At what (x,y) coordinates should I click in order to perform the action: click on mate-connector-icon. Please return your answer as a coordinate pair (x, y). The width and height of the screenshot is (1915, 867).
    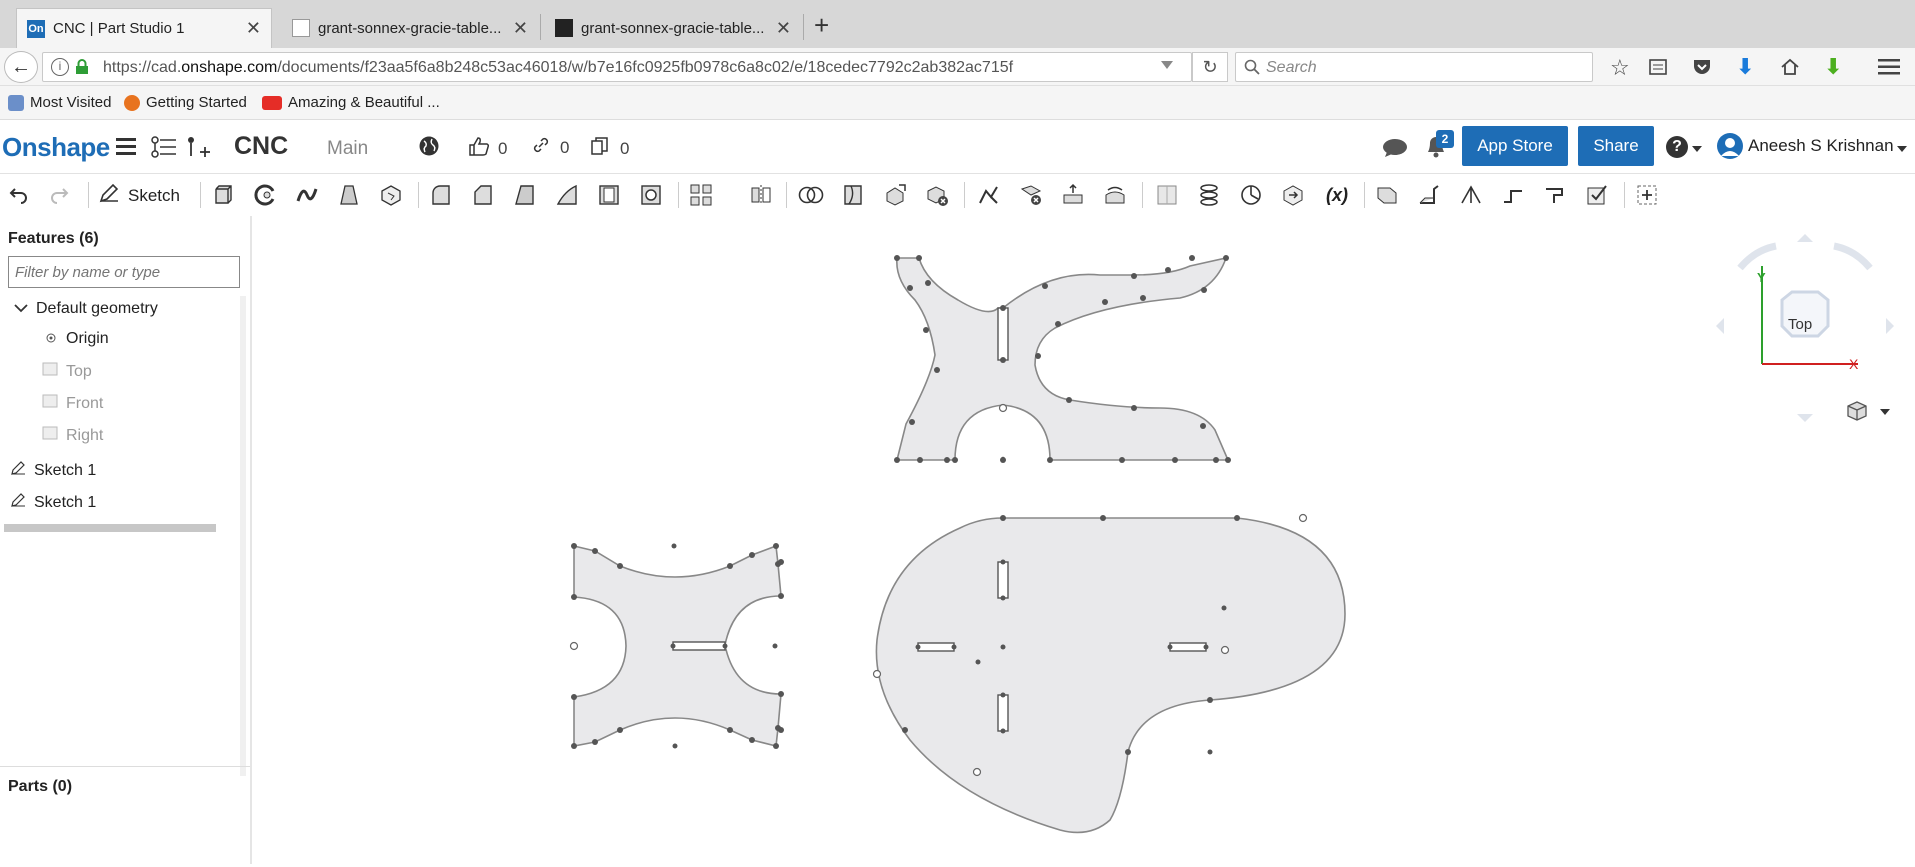
    Looking at the image, I should click on (1251, 195).